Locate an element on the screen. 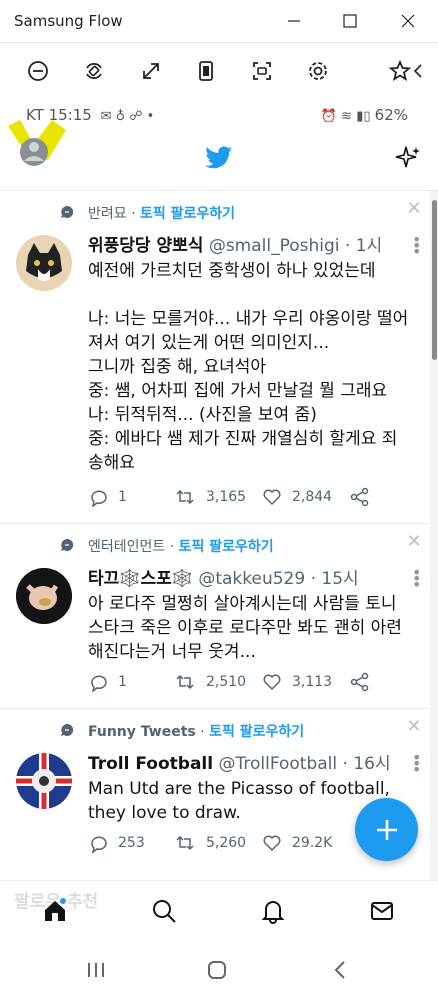  author-handle: @TrollFootball is located at coordinates (277, 764).